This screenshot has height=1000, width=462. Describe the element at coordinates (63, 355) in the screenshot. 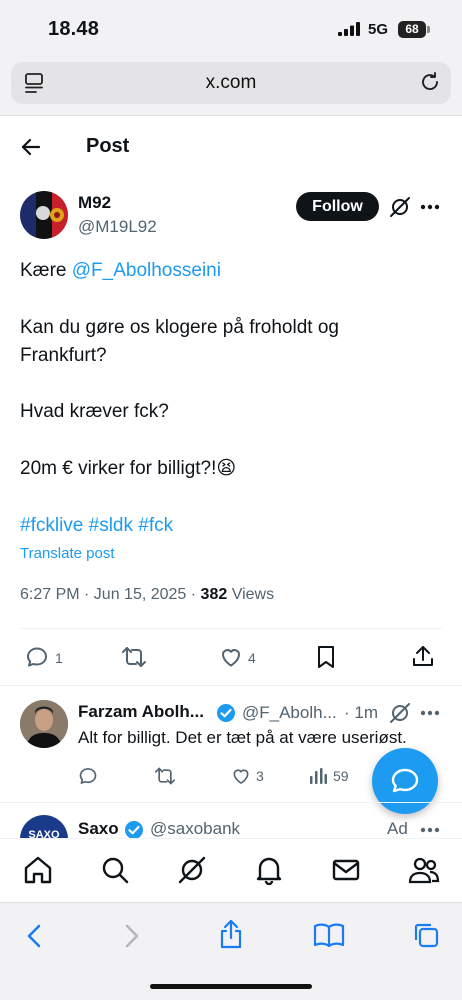

I see `post-text-line: Frankfurt?` at that location.